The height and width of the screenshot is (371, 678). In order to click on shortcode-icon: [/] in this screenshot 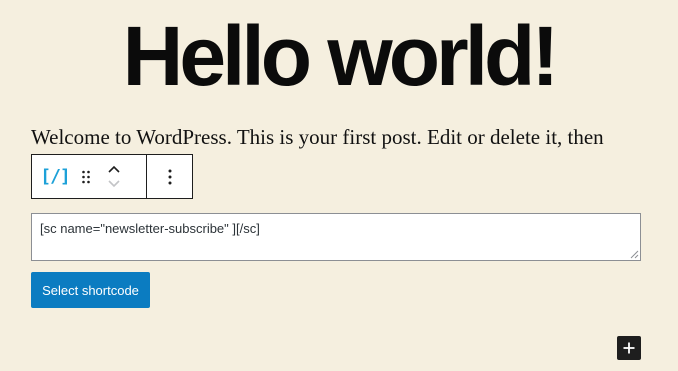, I will do `click(55, 176)`.